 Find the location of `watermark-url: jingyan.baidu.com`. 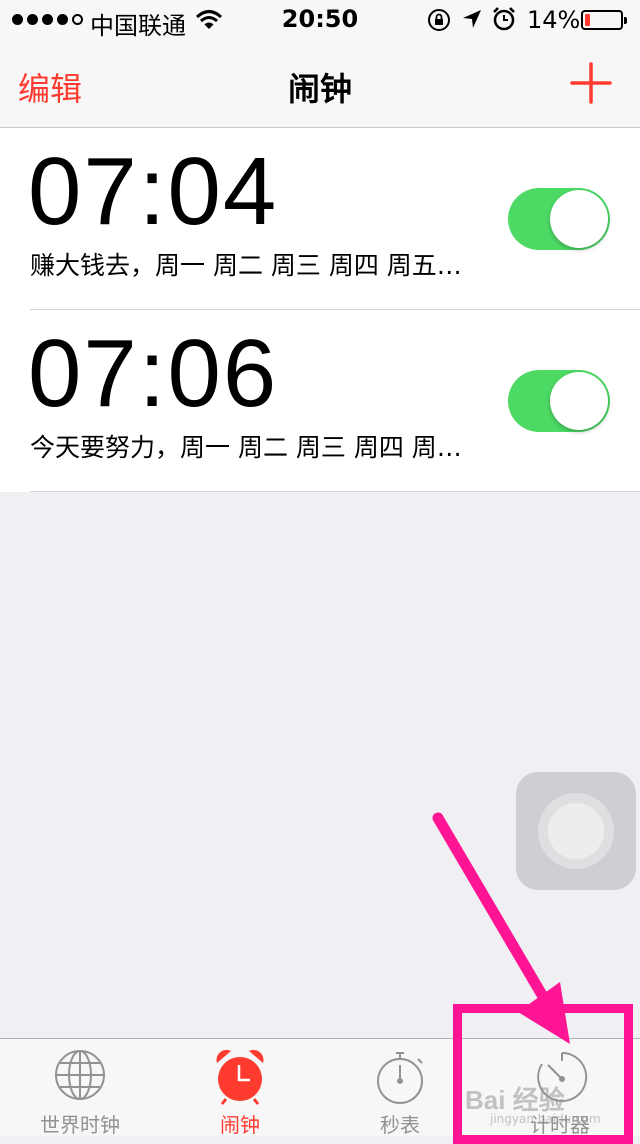

watermark-url: jingyan.baidu.com is located at coordinates (545, 1119).